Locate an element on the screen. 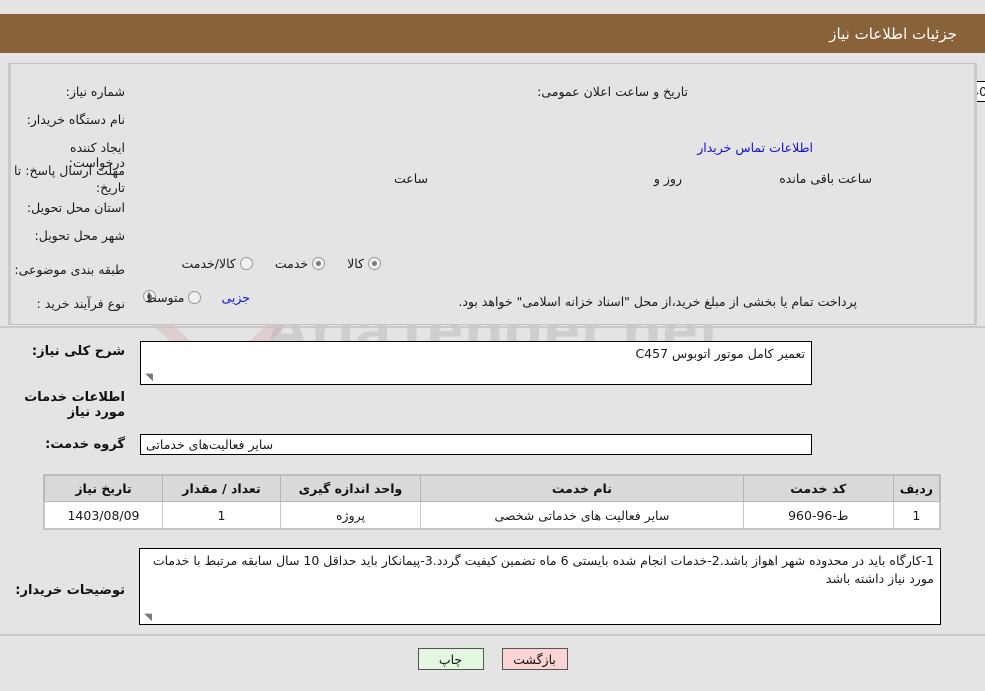  deadline-label: مهلت ارسال پاسخ: تا تاریخ: is located at coordinates (69, 179).